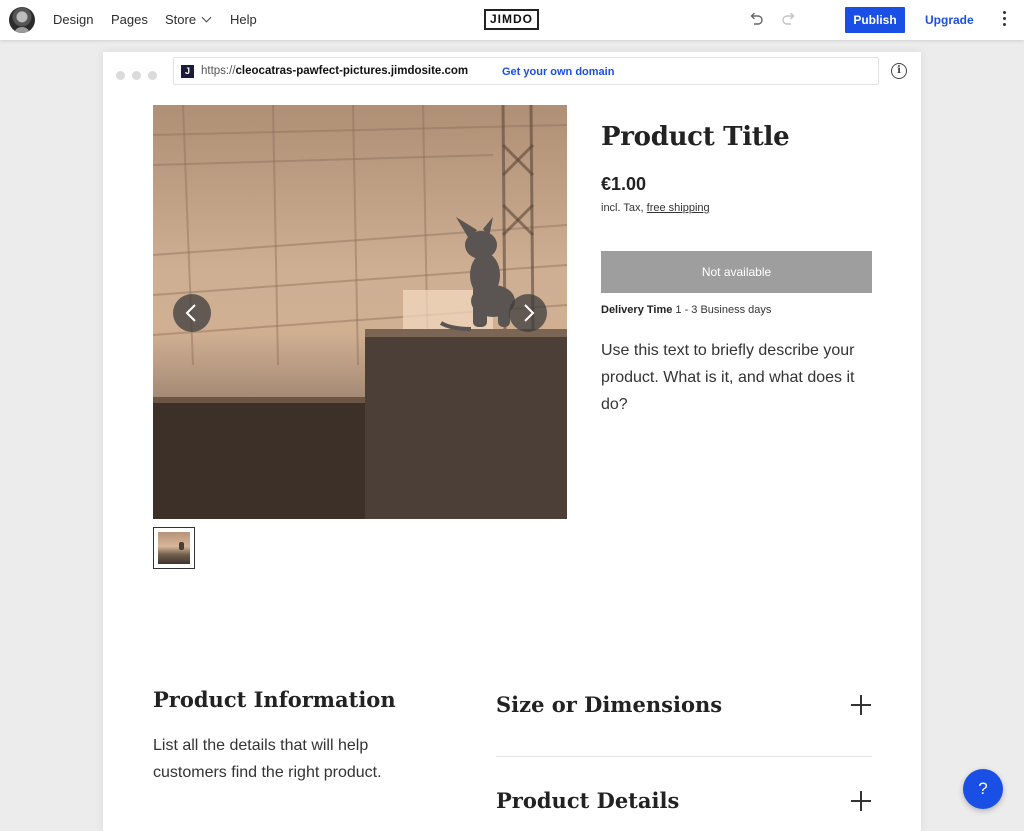  What do you see at coordinates (899, 71) in the screenshot?
I see `info-icon: i` at bounding box center [899, 71].